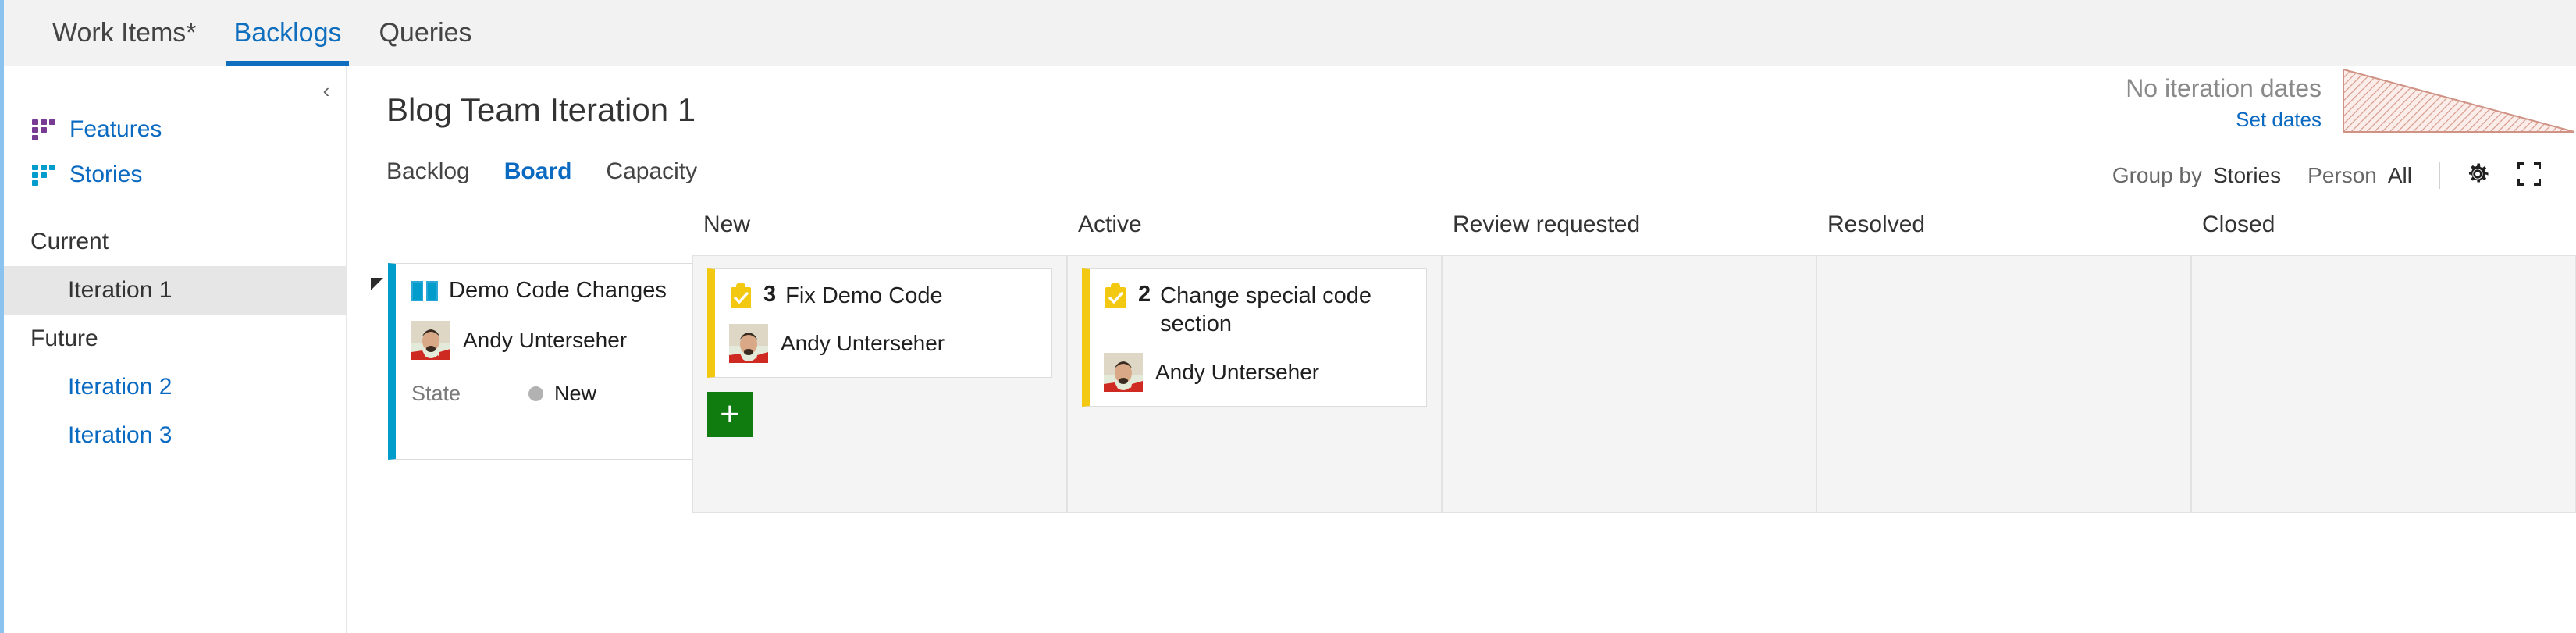 The image size is (2576, 633). I want to click on settings-button, so click(2477, 175).